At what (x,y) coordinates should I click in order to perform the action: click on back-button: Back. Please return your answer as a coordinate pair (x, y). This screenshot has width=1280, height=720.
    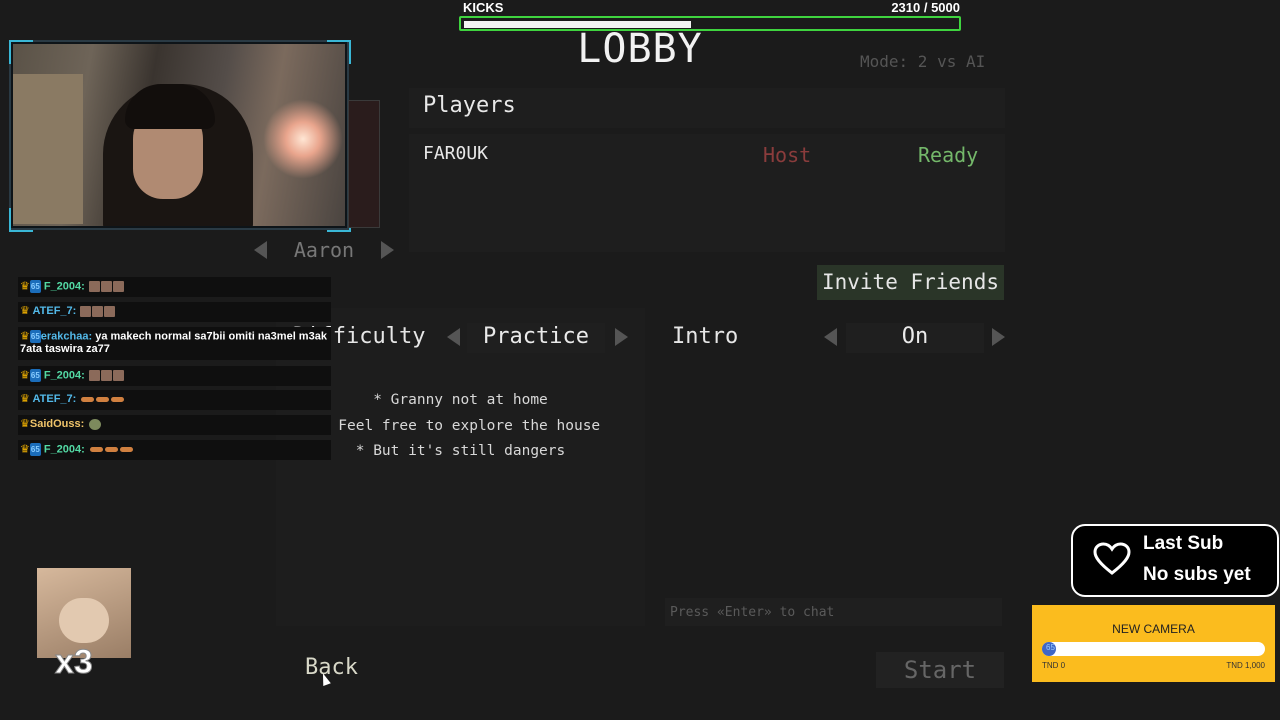
    Looking at the image, I should click on (331, 667).